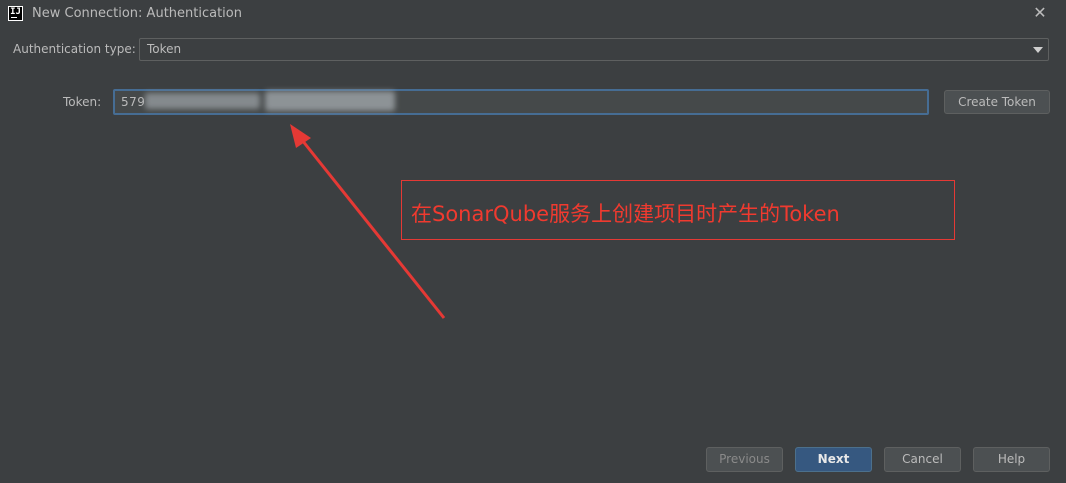 This screenshot has height=483, width=1066. I want to click on cancel-button: Cancel, so click(922, 459).